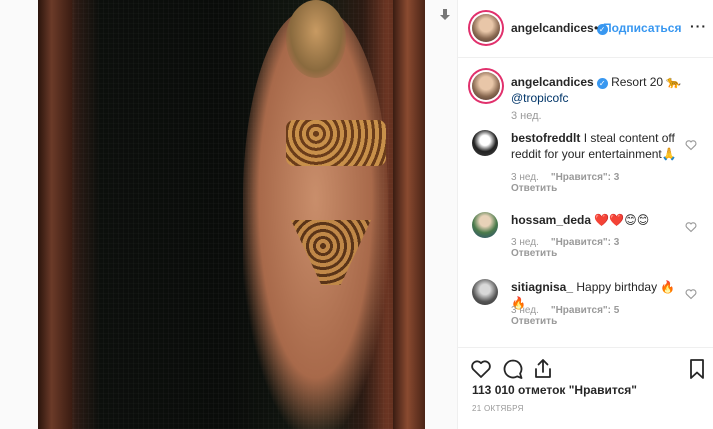 This screenshot has height=429, width=713. Describe the element at coordinates (481, 369) in the screenshot. I see `like-heart-icon` at that location.